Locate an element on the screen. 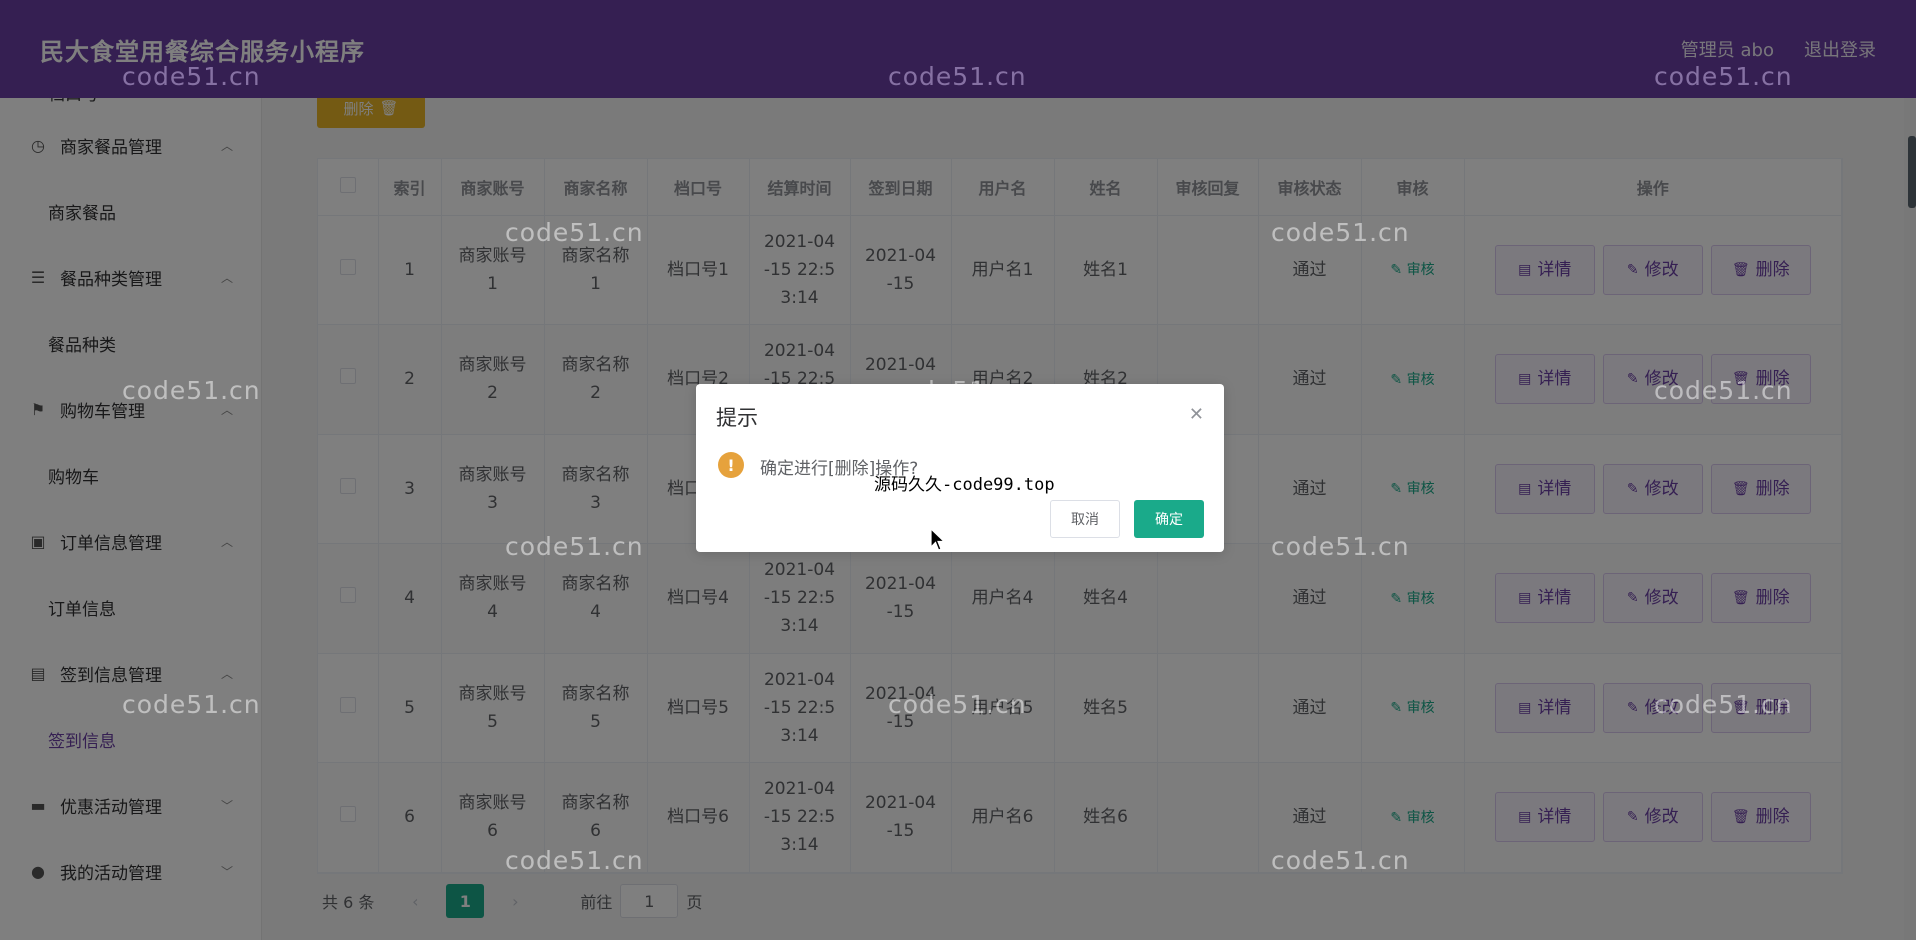 The image size is (1916, 940). close-icon: ✕ is located at coordinates (1196, 414).